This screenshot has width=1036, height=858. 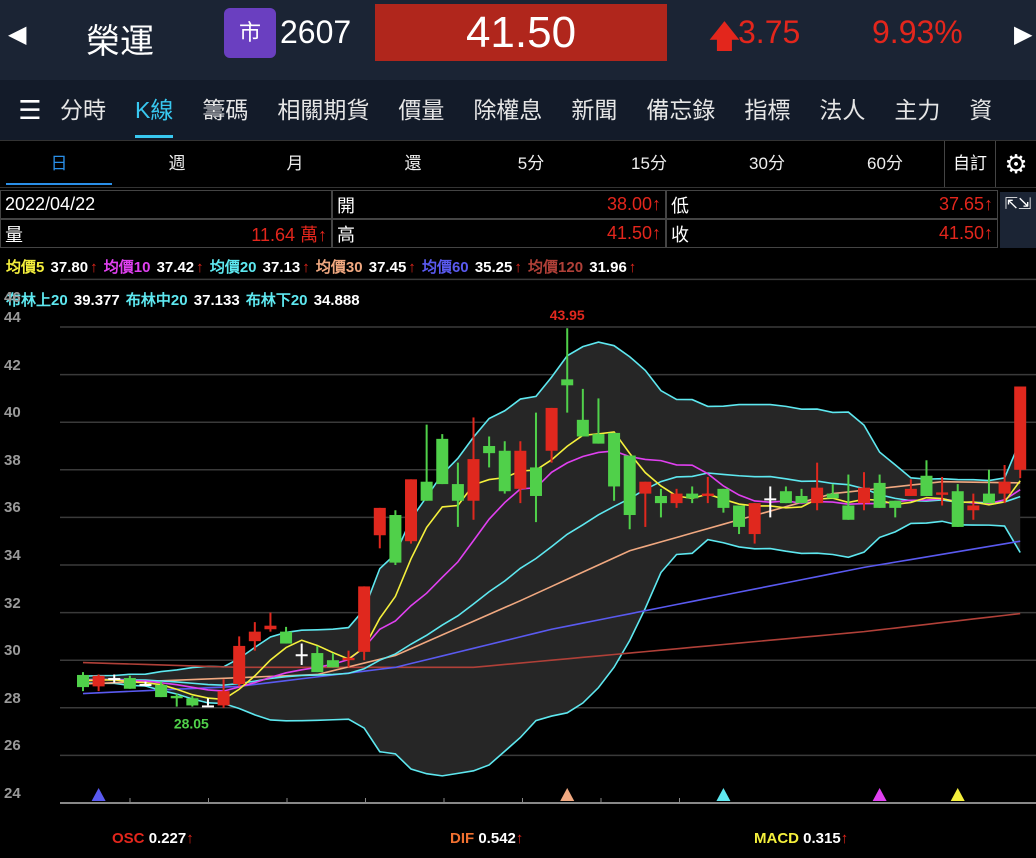 I want to click on nav-tab: 指標, so click(x=767, y=110).